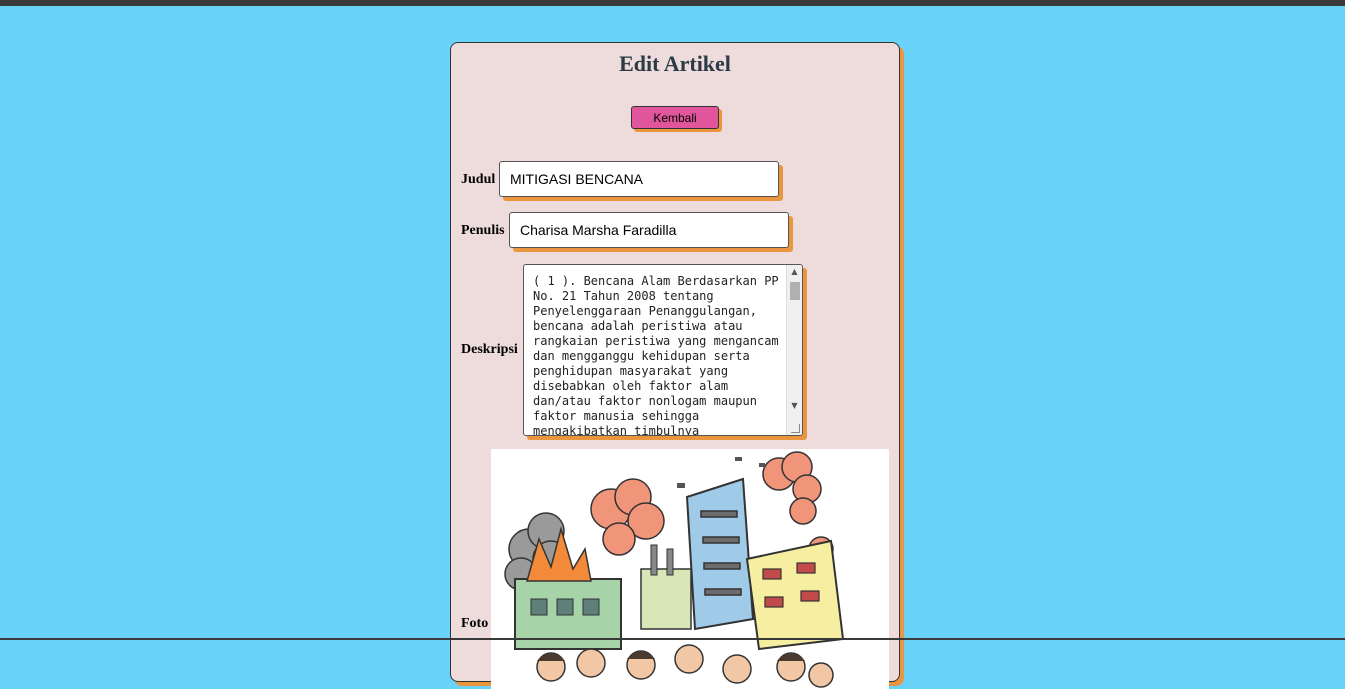 This screenshot has width=1345, height=689. What do you see at coordinates (675, 117) in the screenshot?
I see `back-button: Kembali` at bounding box center [675, 117].